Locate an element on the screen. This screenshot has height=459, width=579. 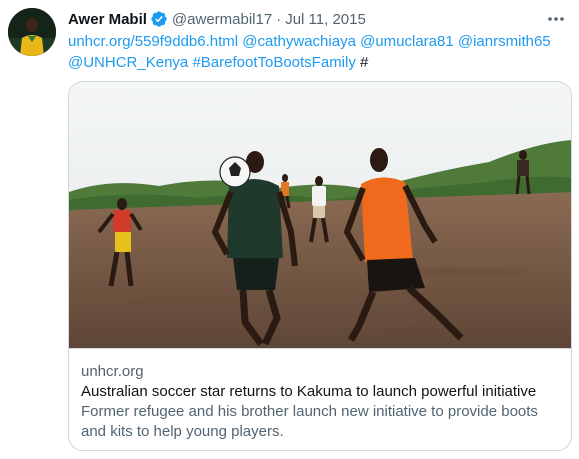
verified-badge-icon is located at coordinates (159, 19).